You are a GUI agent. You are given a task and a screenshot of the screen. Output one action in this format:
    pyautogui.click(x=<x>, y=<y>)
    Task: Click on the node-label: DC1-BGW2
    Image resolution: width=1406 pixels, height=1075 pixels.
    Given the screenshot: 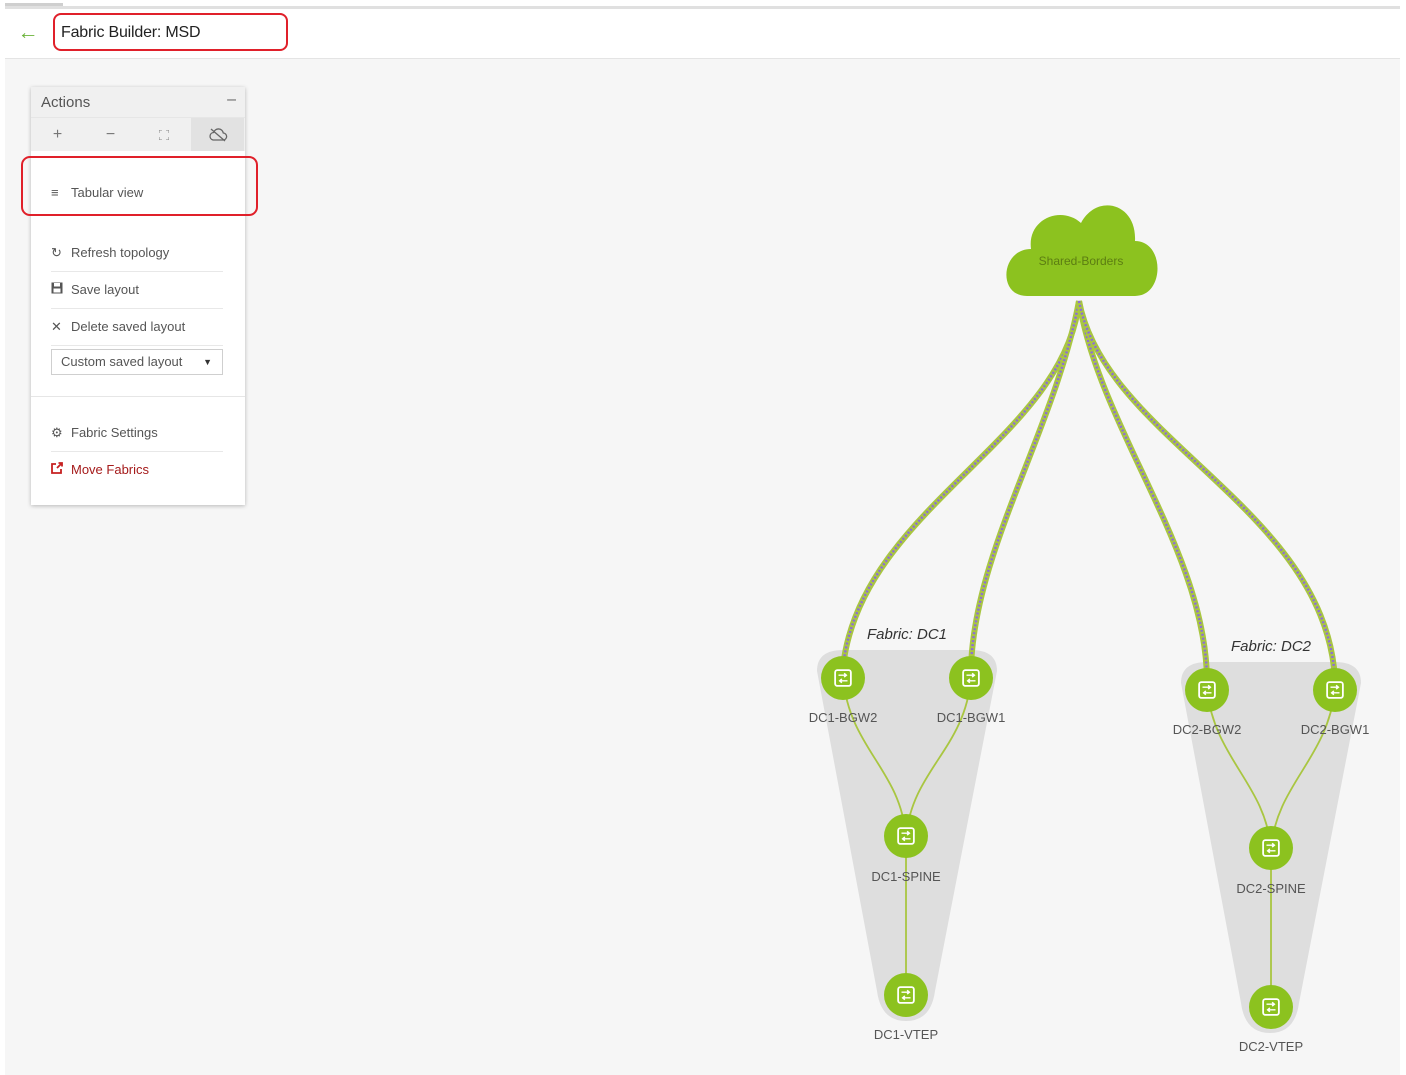 What is the action you would take?
    pyautogui.click(x=843, y=717)
    